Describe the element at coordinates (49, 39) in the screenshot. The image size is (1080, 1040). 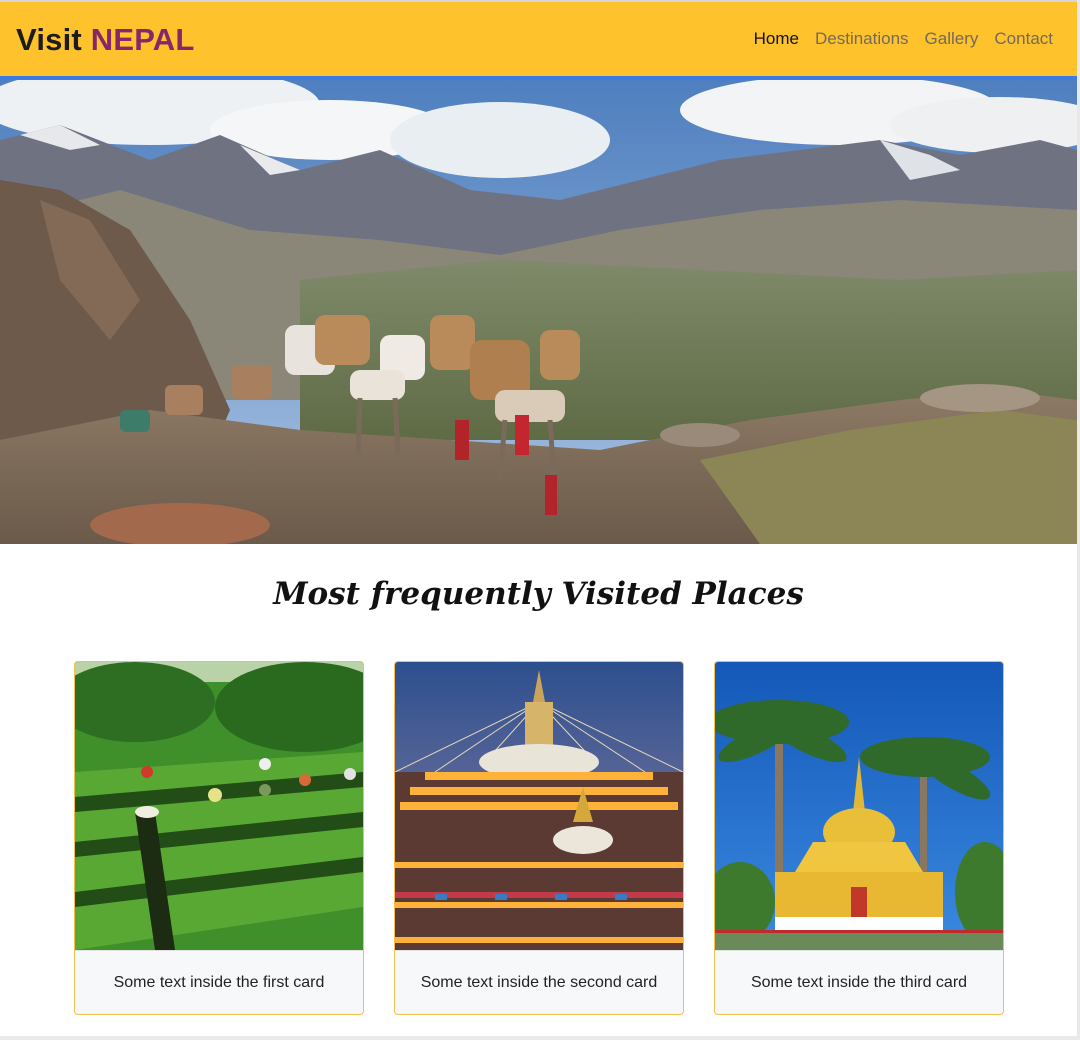
I see `brand-prefix: Visit` at that location.